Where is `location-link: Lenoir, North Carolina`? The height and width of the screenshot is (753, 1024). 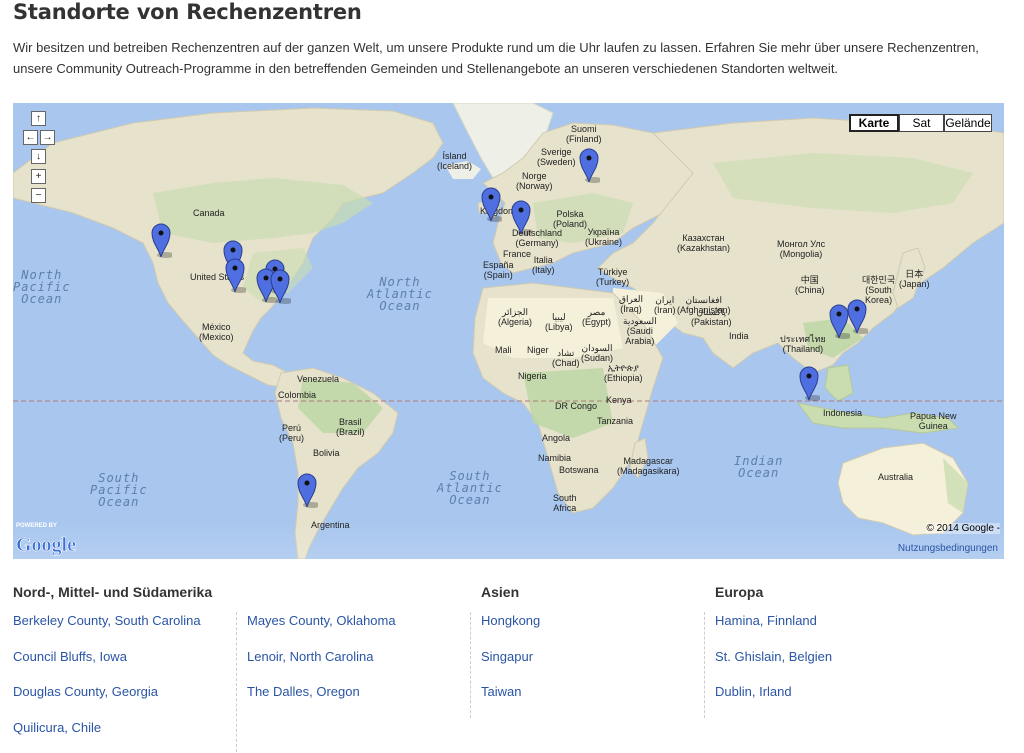
location-link: Lenoir, North Carolina is located at coordinates (321, 664).